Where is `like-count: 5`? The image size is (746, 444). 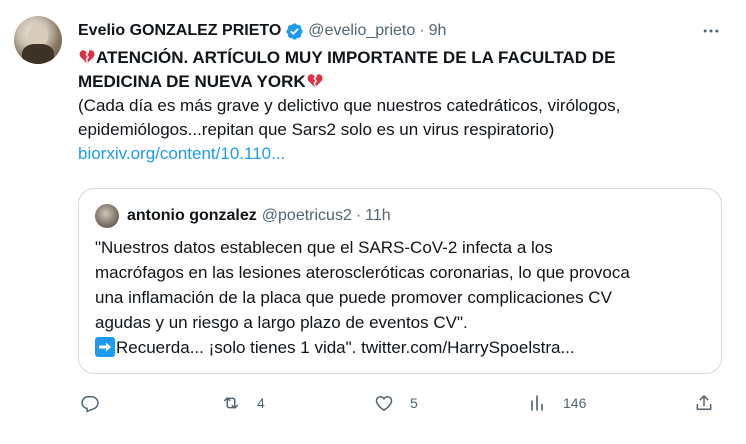
like-count: 5 is located at coordinates (414, 403).